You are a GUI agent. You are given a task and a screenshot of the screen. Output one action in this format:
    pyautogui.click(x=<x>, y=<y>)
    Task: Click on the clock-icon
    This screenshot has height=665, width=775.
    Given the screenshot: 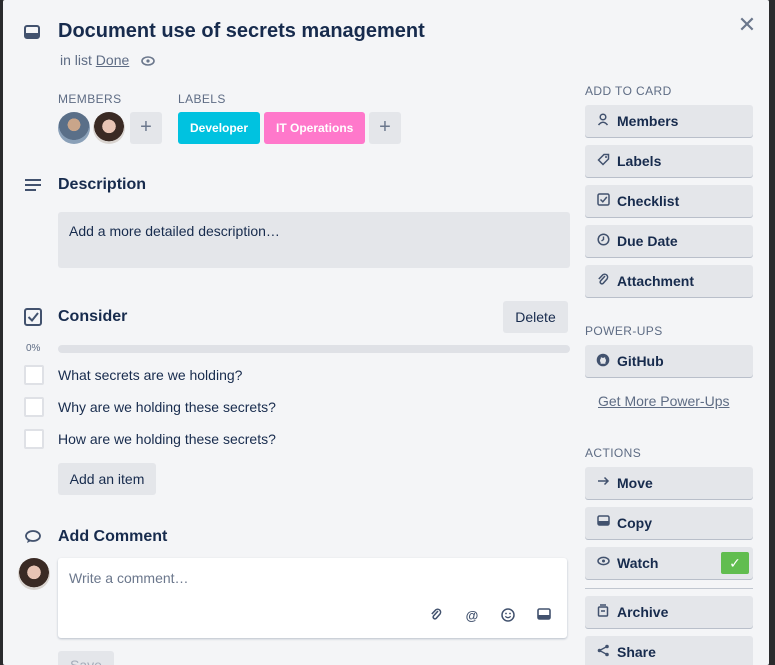 What is the action you would take?
    pyautogui.click(x=603, y=240)
    